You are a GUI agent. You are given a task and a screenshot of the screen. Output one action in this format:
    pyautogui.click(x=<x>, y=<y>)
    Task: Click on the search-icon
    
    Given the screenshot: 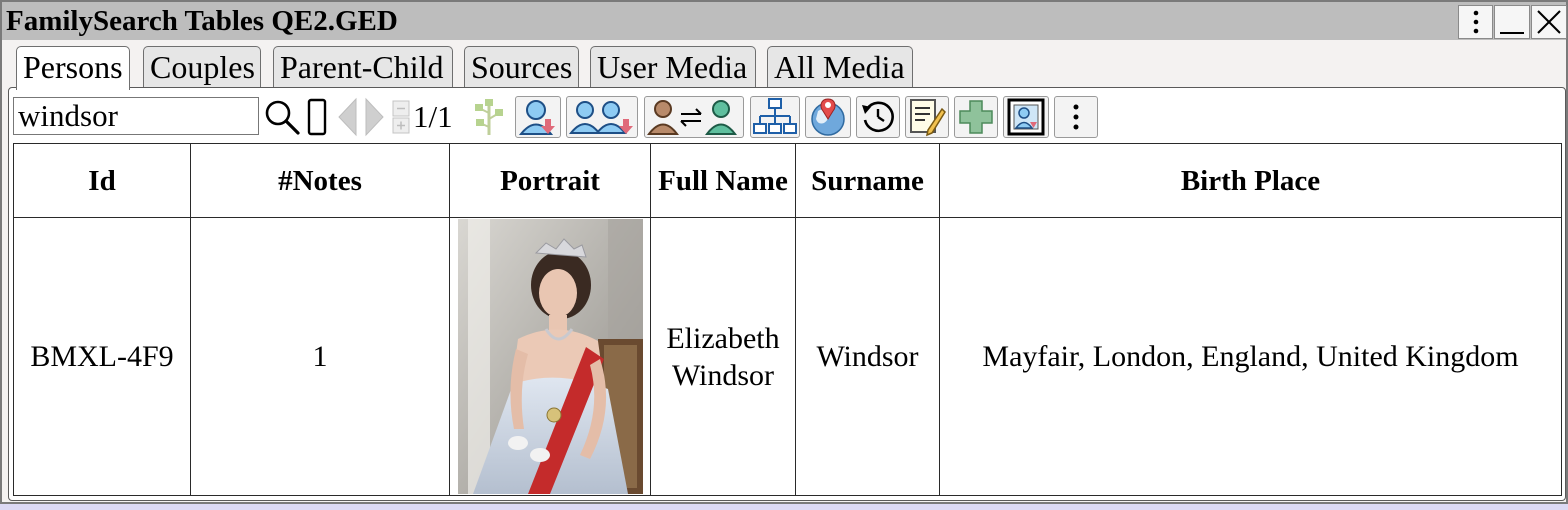 What is the action you would take?
    pyautogui.click(x=282, y=117)
    